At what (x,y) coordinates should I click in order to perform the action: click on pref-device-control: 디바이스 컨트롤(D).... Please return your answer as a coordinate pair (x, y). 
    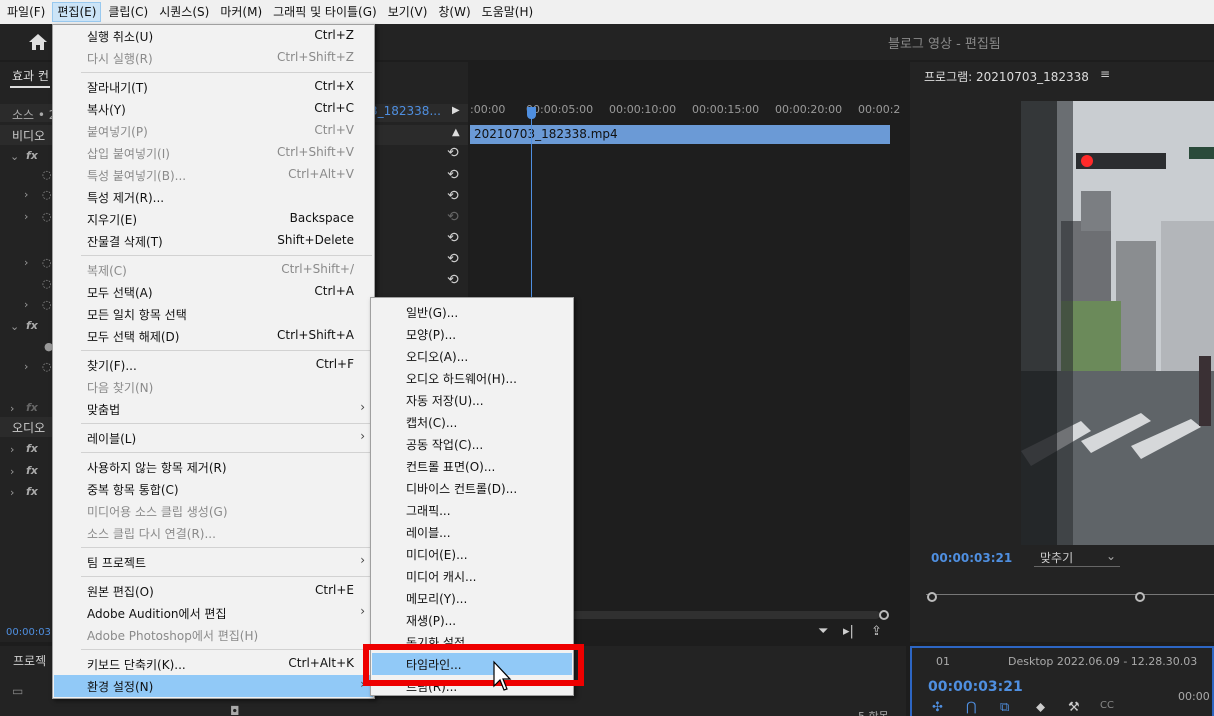
    Looking at the image, I should click on (472, 488).